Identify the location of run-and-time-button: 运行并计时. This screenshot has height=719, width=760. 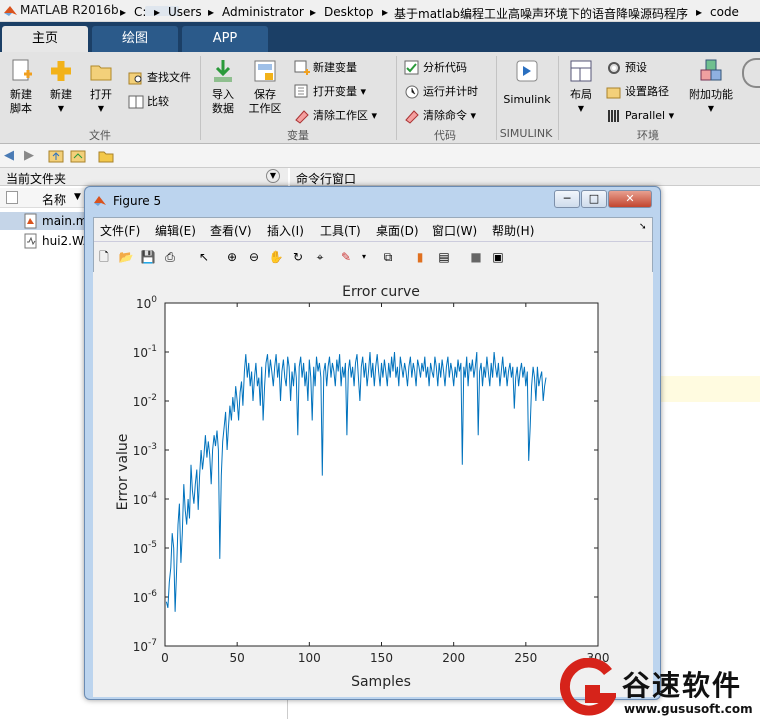
(441, 92).